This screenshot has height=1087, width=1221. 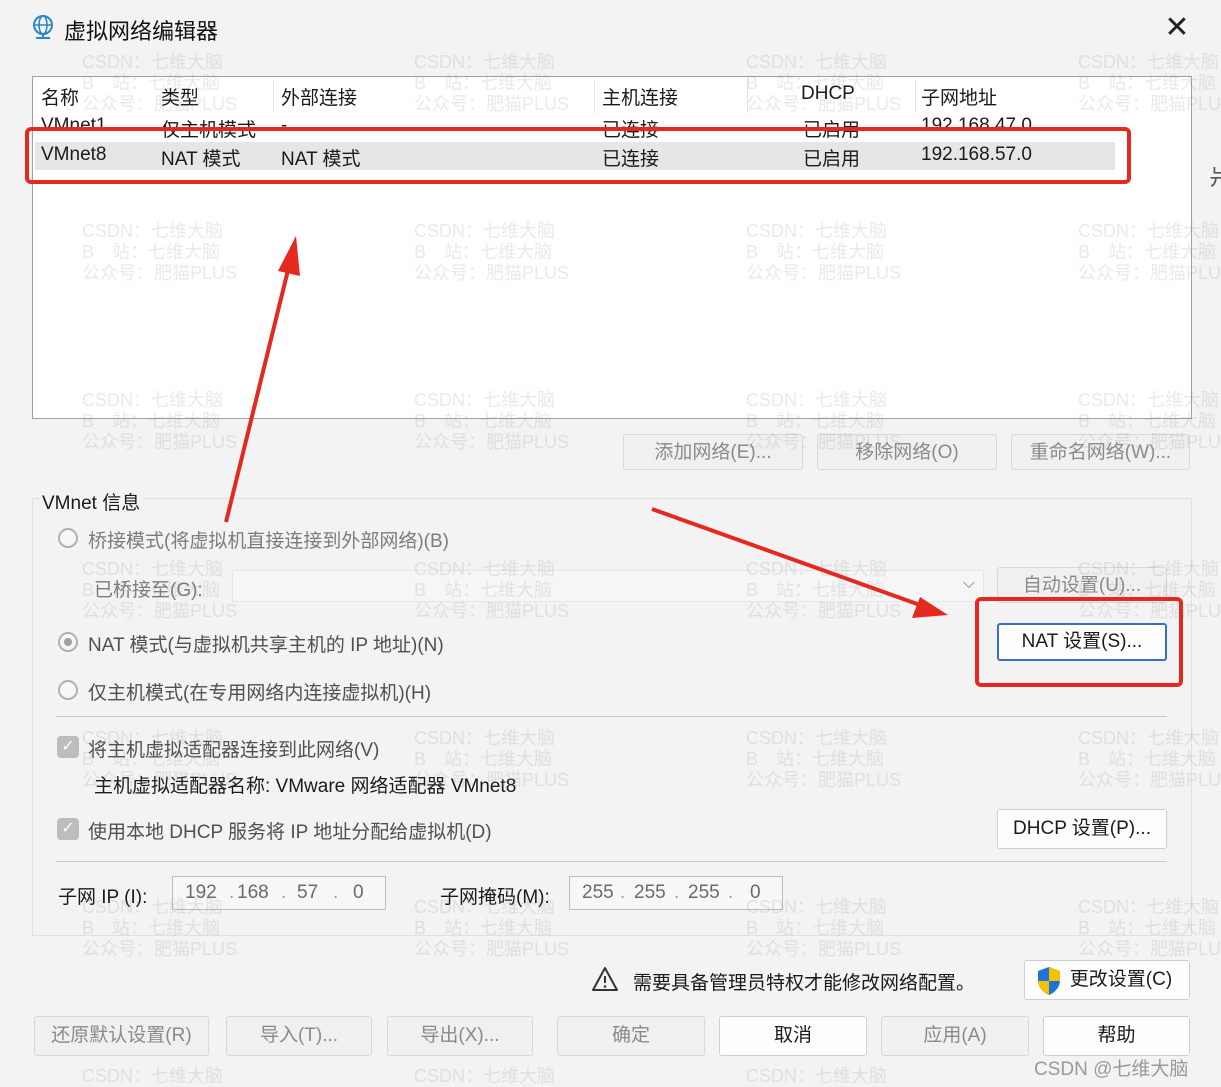 What do you see at coordinates (1111, 1069) in the screenshot?
I see `csdn-footer-watermark: CSDN @七维大脑` at bounding box center [1111, 1069].